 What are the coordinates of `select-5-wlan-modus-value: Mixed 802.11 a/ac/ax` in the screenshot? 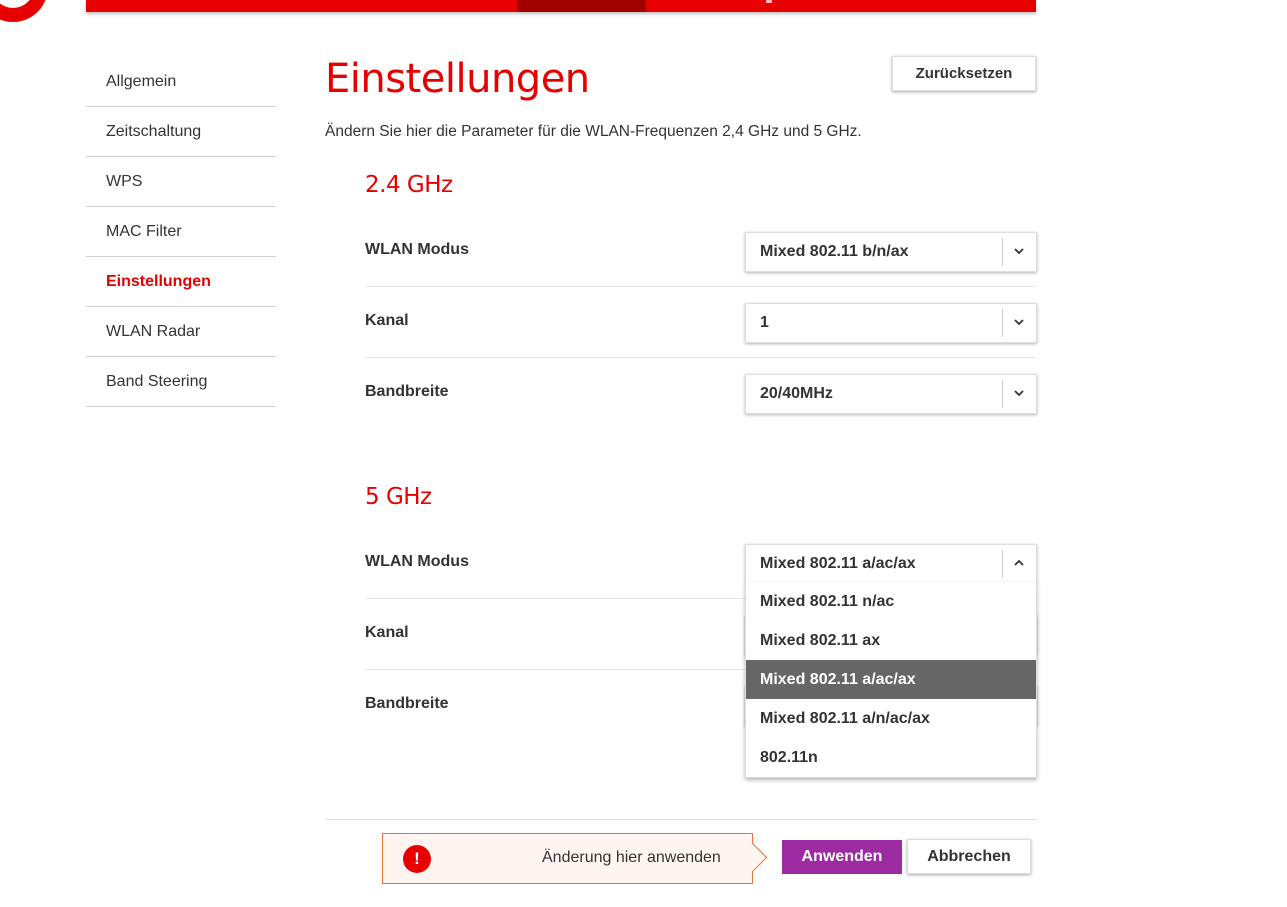 It's located at (838, 563).